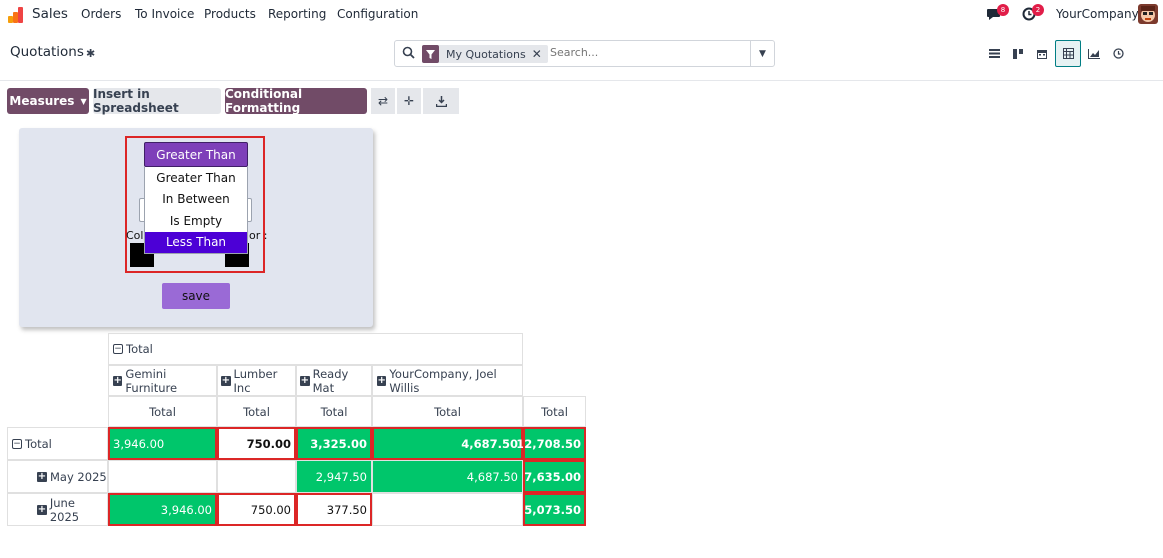  Describe the element at coordinates (83, 101) in the screenshot. I see `caret-down-icon: ▼` at that location.